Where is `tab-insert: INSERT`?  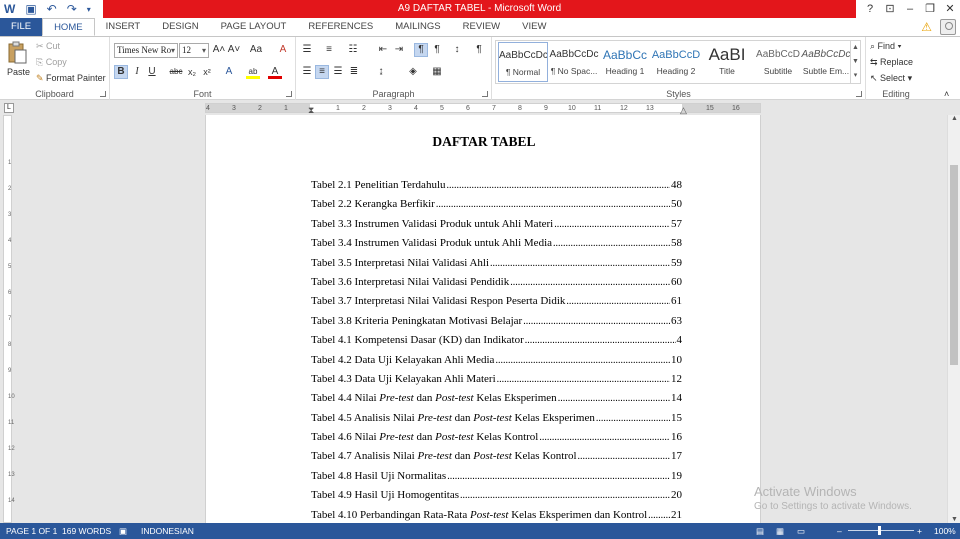 tab-insert: INSERT is located at coordinates (123, 27).